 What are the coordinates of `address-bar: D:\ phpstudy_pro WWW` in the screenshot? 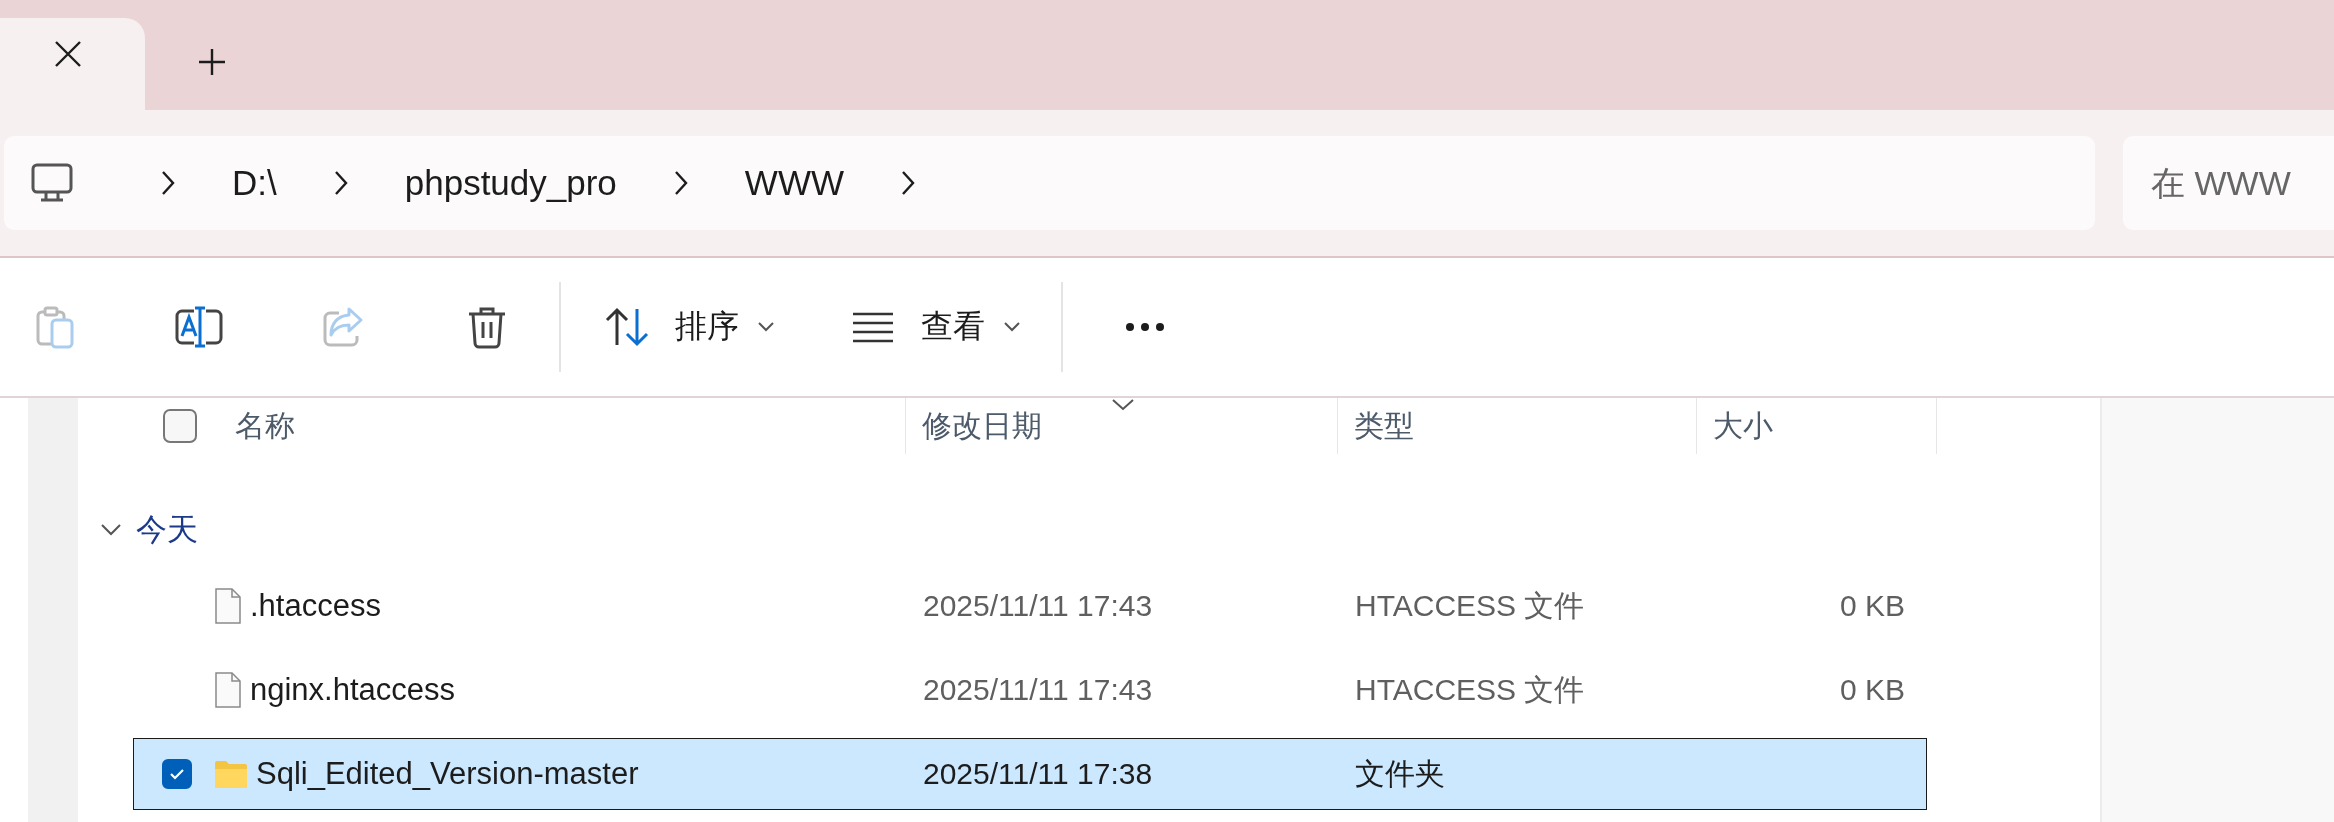 It's located at (1049, 183).